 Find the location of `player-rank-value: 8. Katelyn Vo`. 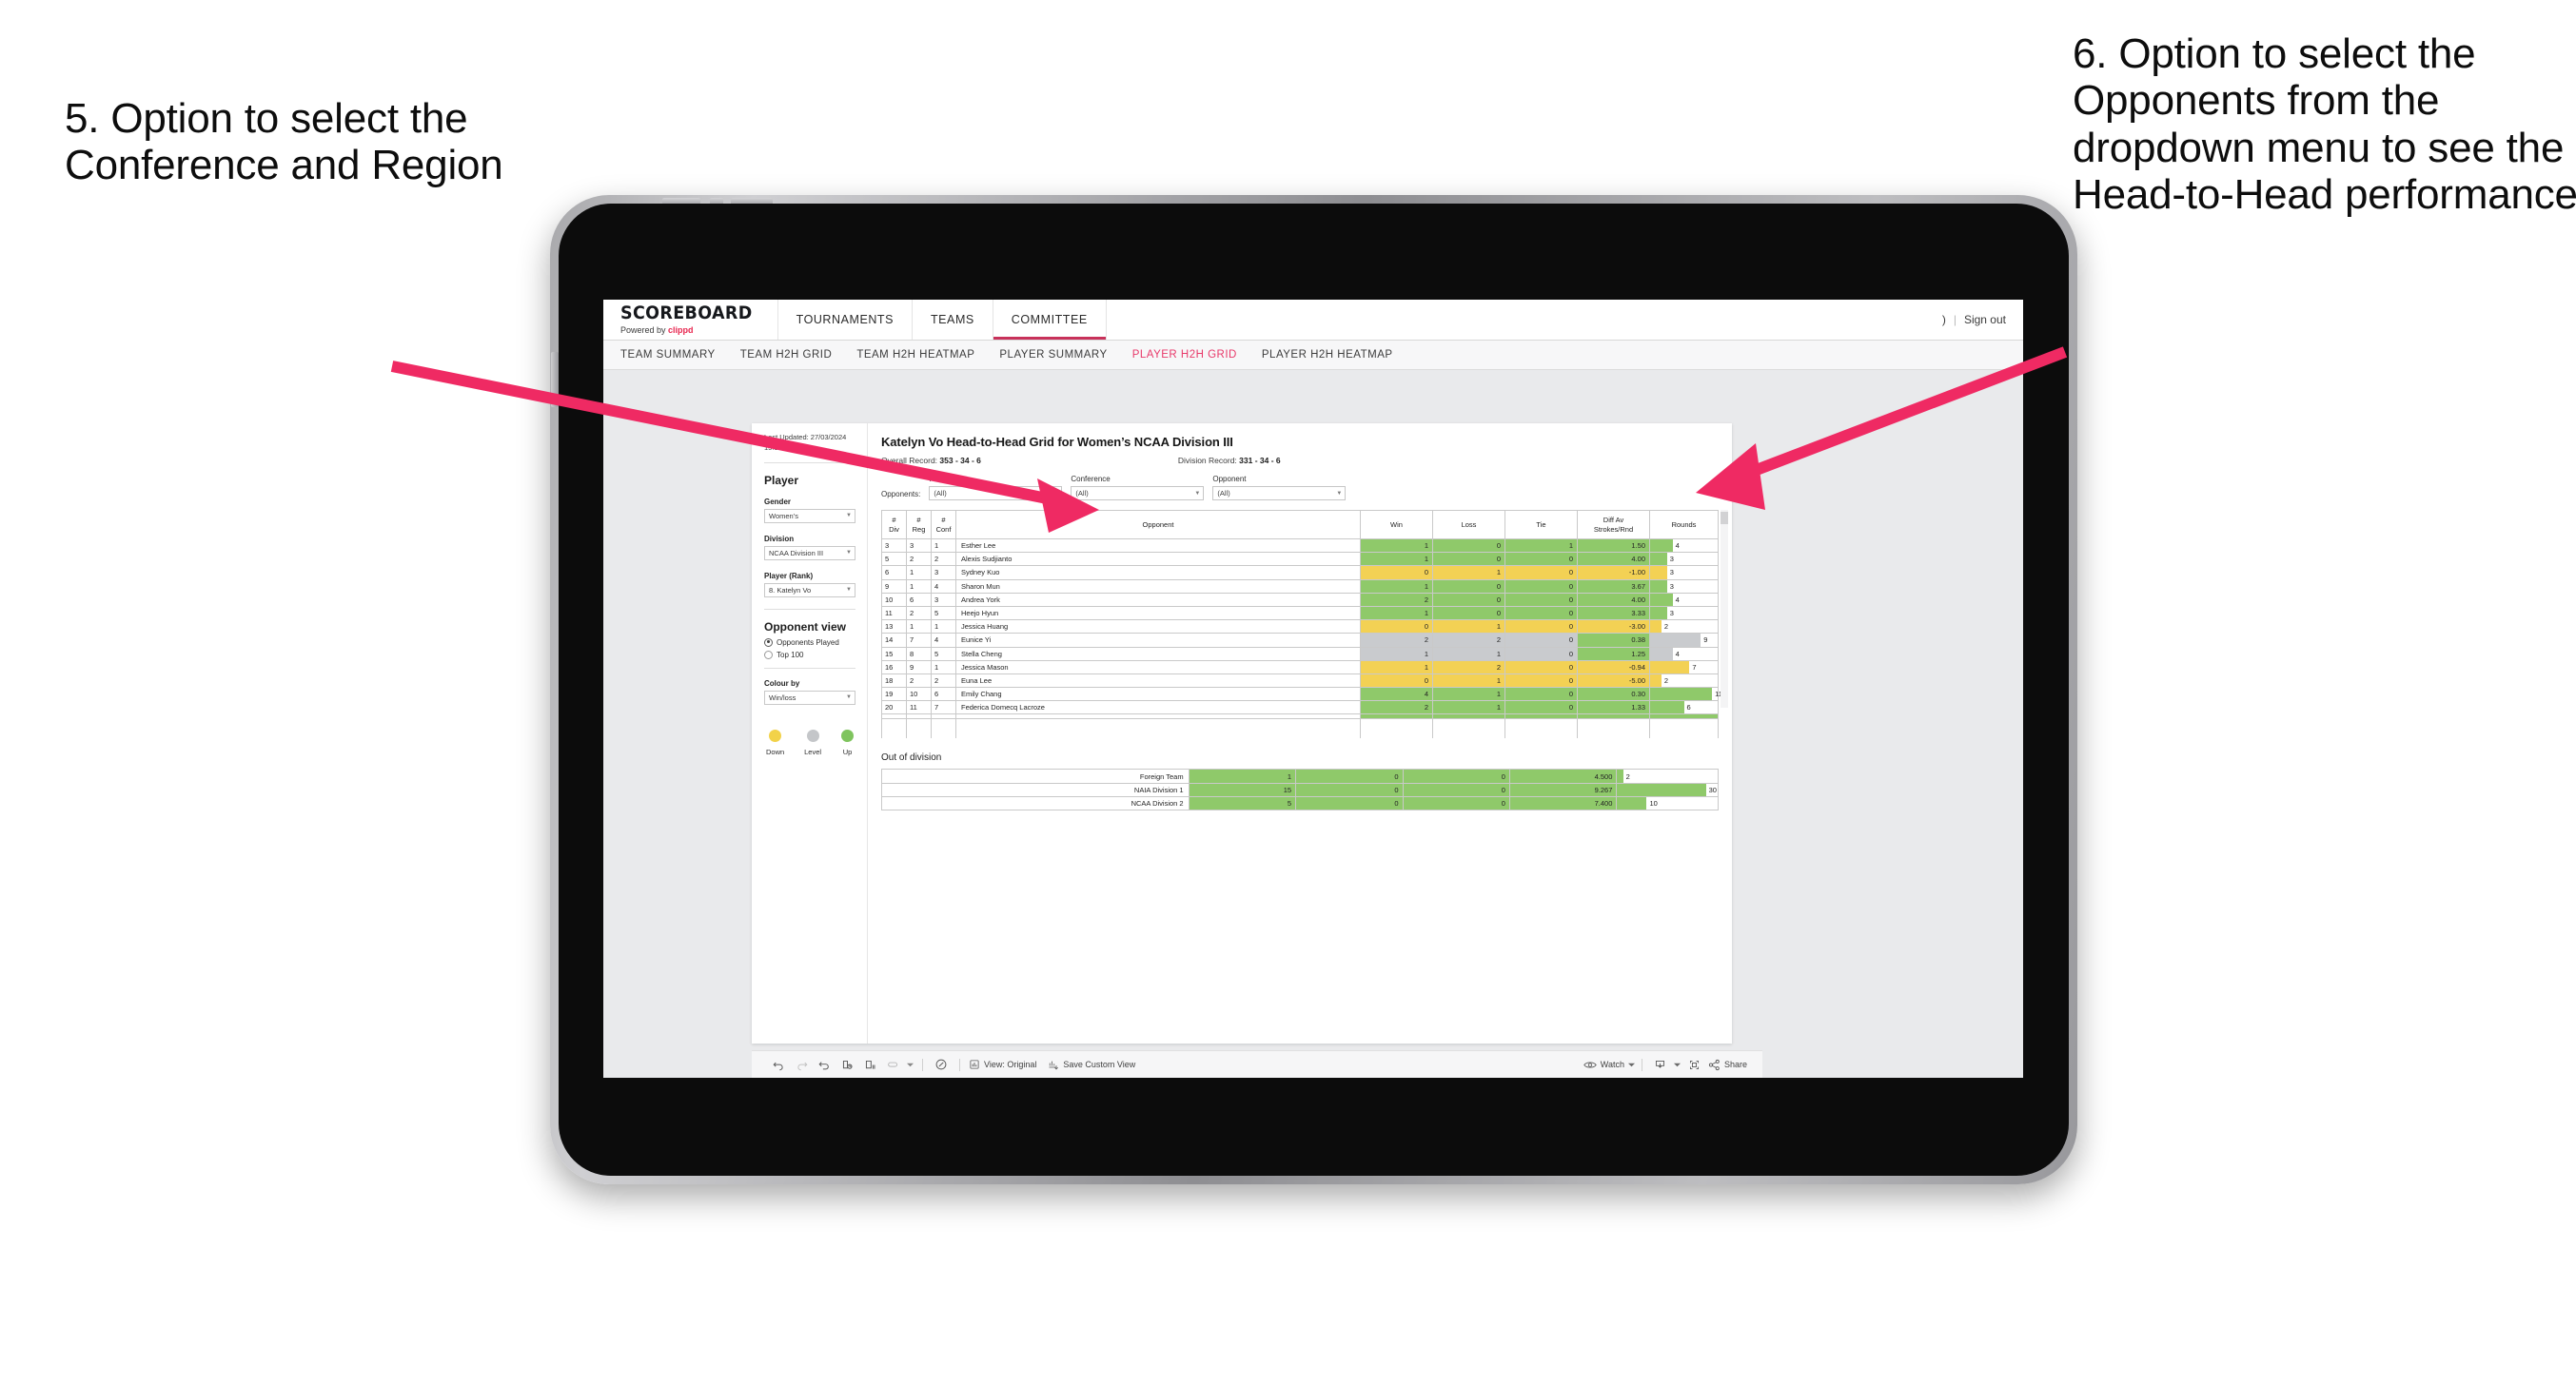

player-rank-value: 8. Katelyn Vo is located at coordinates (790, 590).